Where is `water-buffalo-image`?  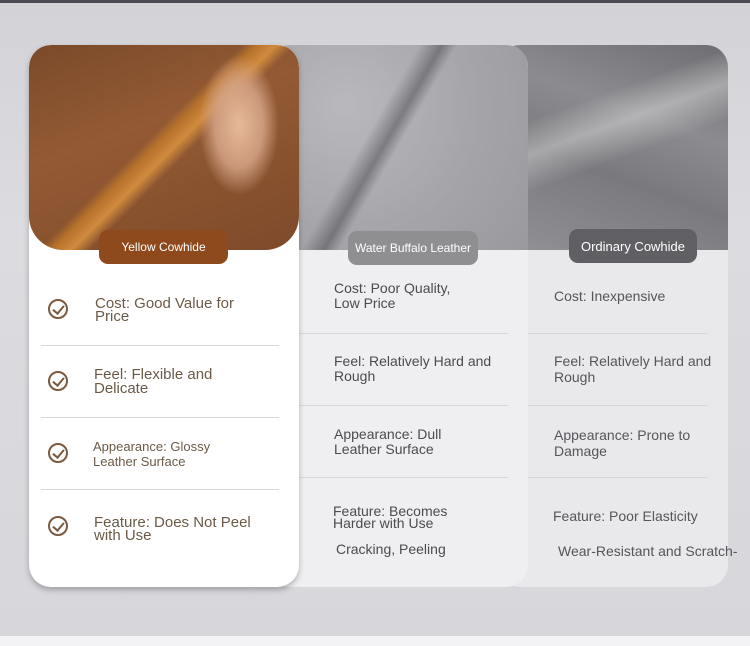 water-buffalo-image is located at coordinates (398, 147).